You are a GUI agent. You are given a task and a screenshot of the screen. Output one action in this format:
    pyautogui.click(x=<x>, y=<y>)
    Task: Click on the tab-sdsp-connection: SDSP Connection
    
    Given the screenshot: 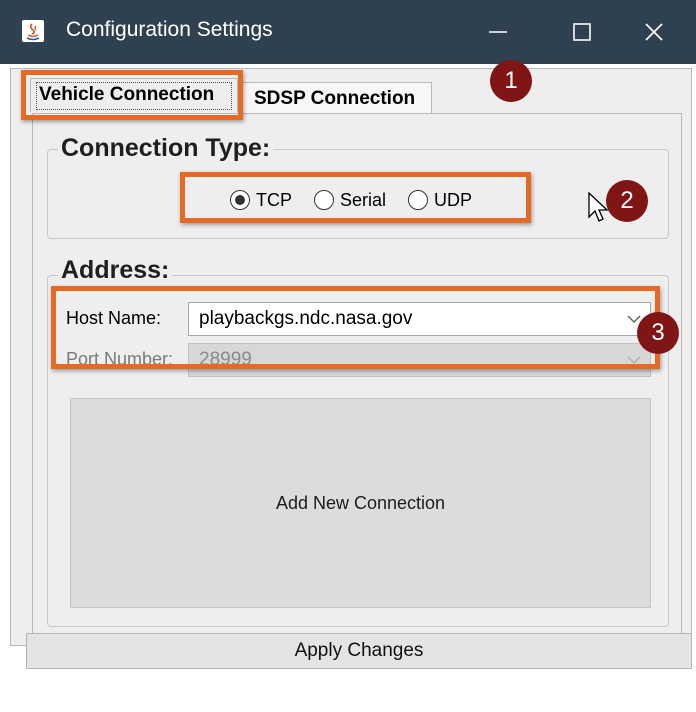 What is the action you would take?
    pyautogui.click(x=335, y=98)
    